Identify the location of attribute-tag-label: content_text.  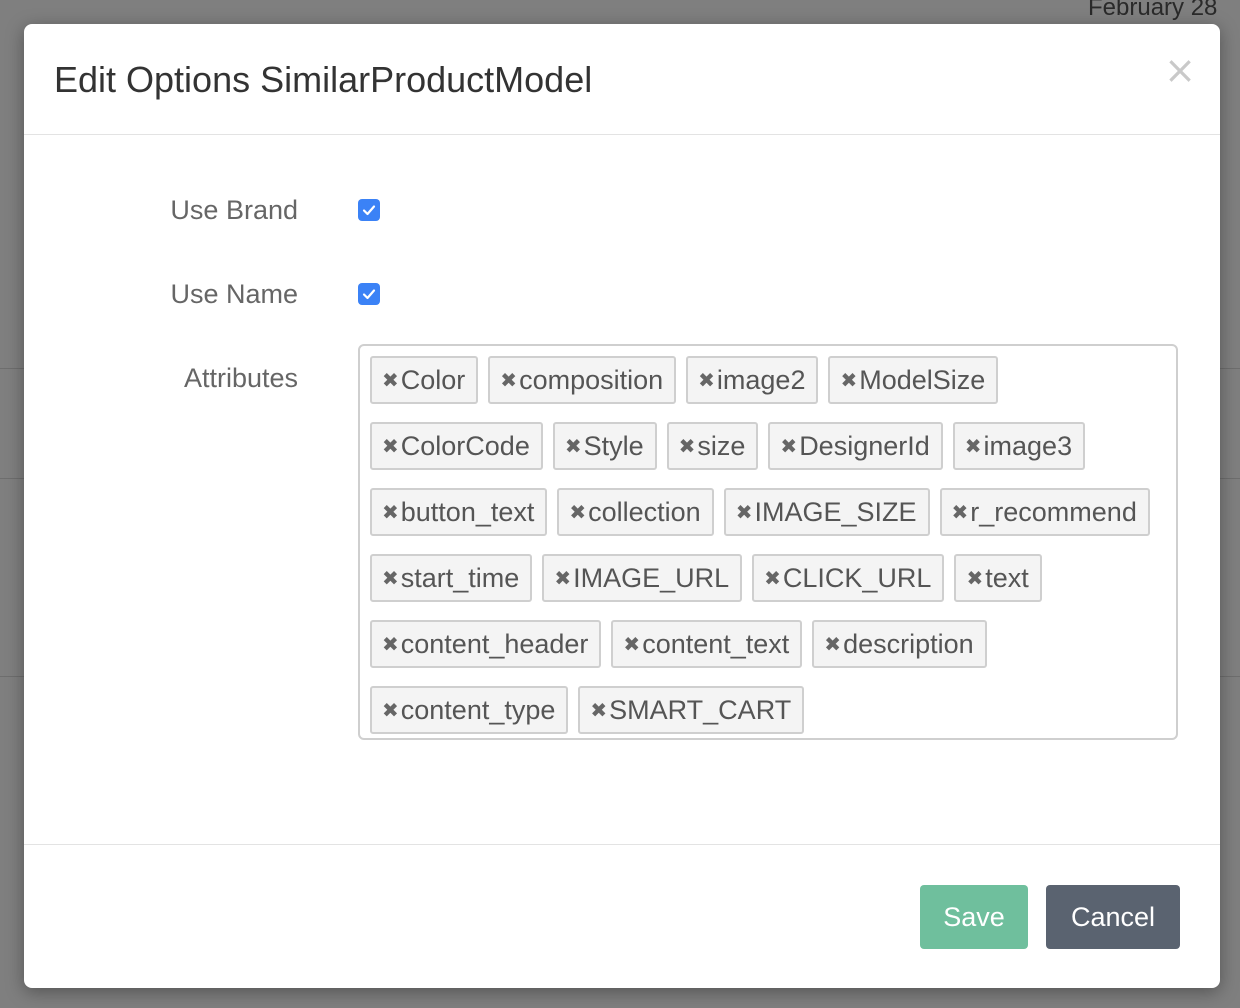
(716, 643).